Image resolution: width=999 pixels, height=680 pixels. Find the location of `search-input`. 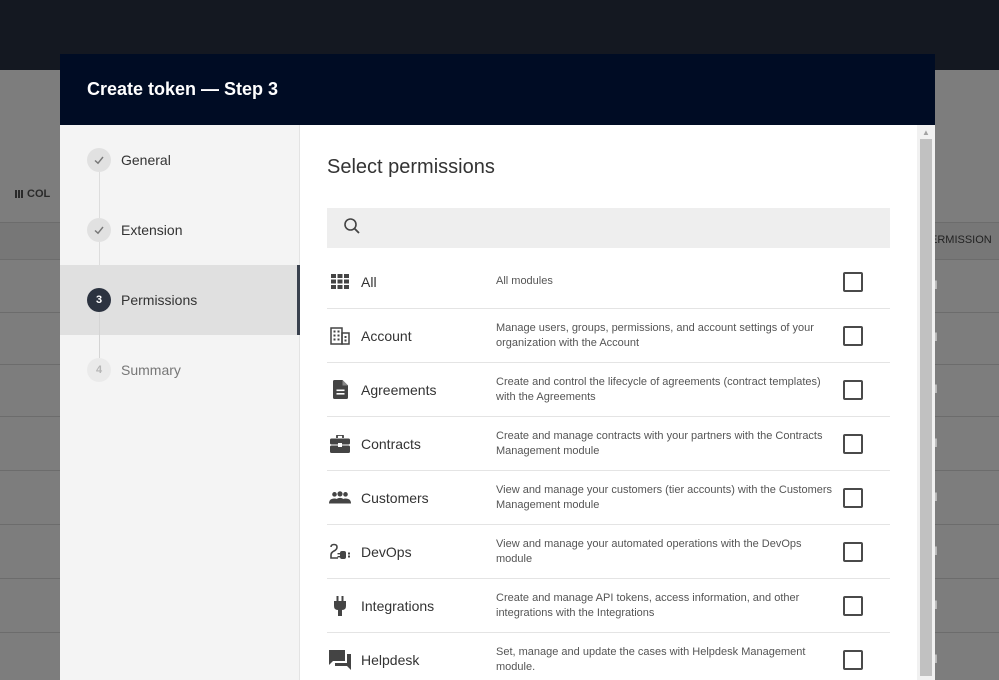

search-input is located at coordinates (630, 228).